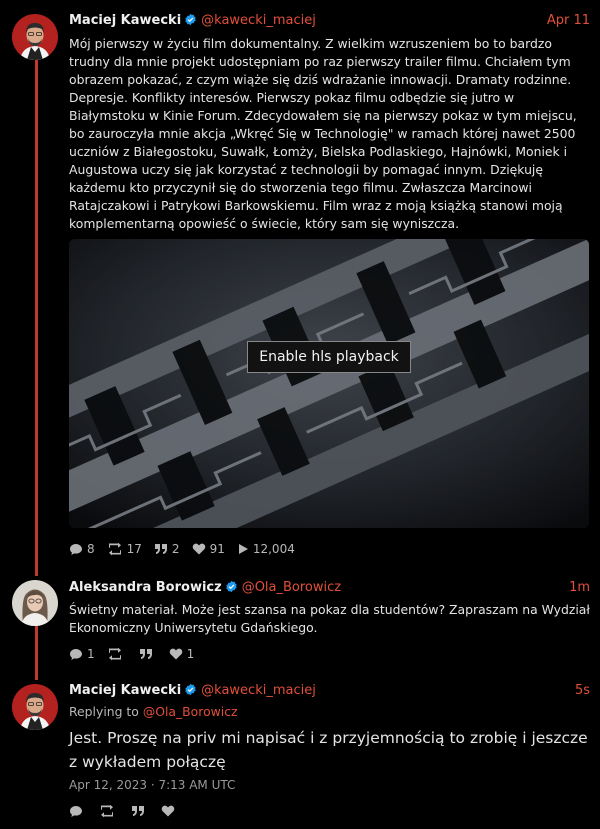 Image resolution: width=600 pixels, height=829 pixels. I want to click on reply-count: 8, so click(91, 549).